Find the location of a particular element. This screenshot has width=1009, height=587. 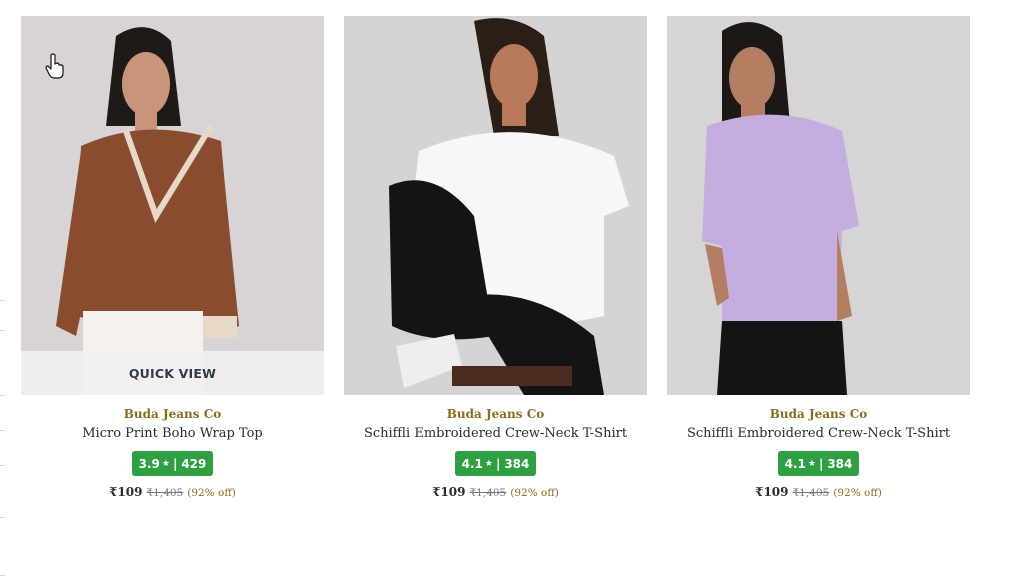

quick-view-button: QUICK VIEW is located at coordinates (172, 373).